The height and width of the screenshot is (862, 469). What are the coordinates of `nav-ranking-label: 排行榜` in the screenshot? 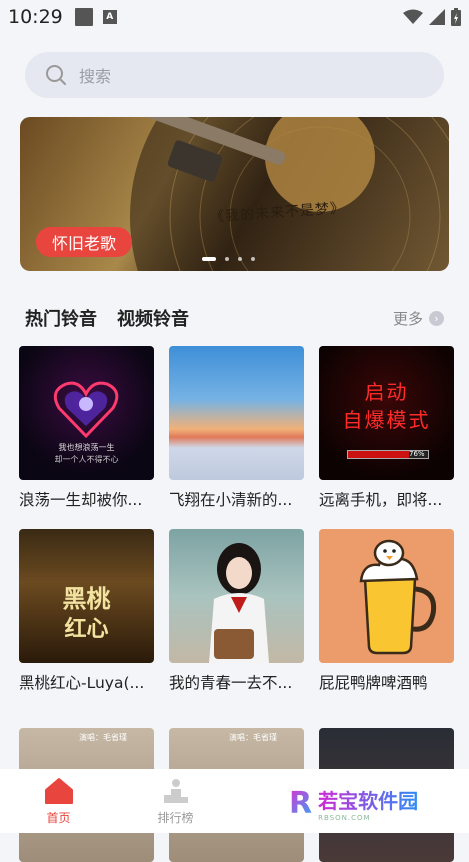 It's located at (175, 817).